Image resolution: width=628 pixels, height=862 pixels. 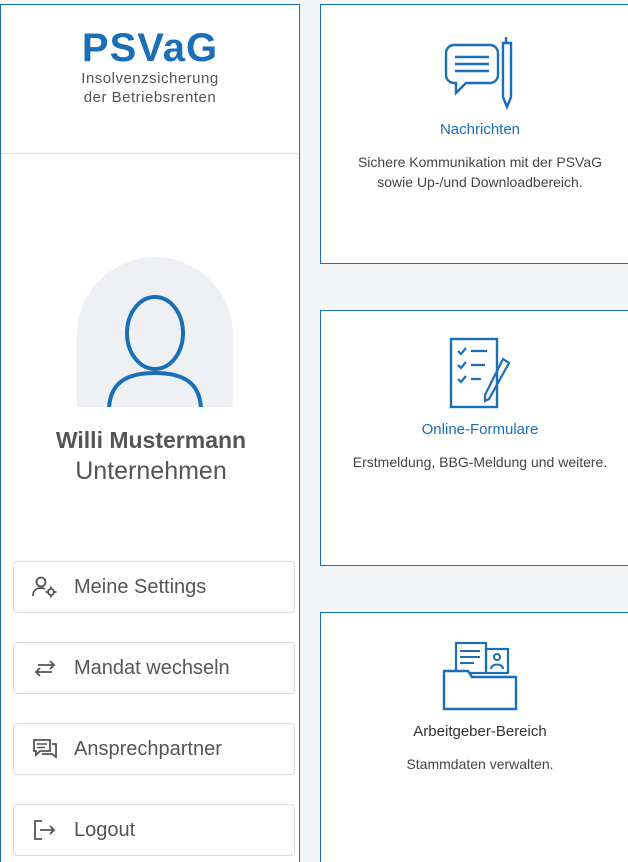 I want to click on switch-mandate-button: Mandat wechseln, so click(x=154, y=668).